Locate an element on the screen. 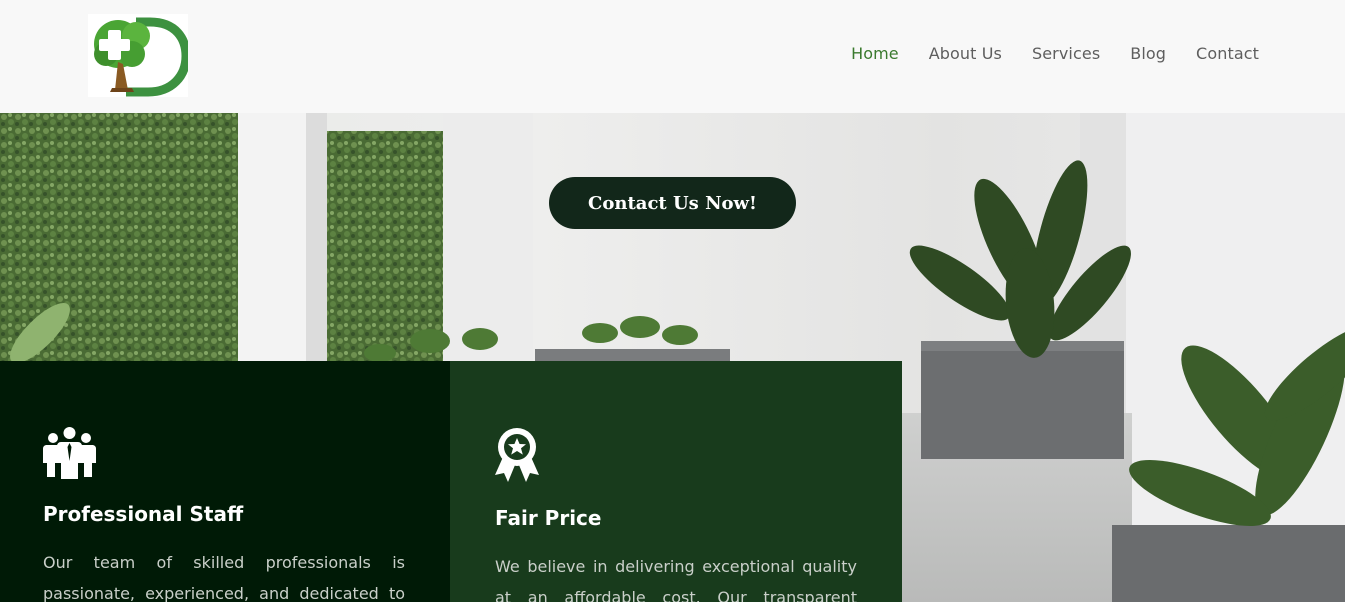 Image resolution: width=1345 pixels, height=602 pixels. main-nav: Home About Us Services Blog Contact is located at coordinates (1055, 53).